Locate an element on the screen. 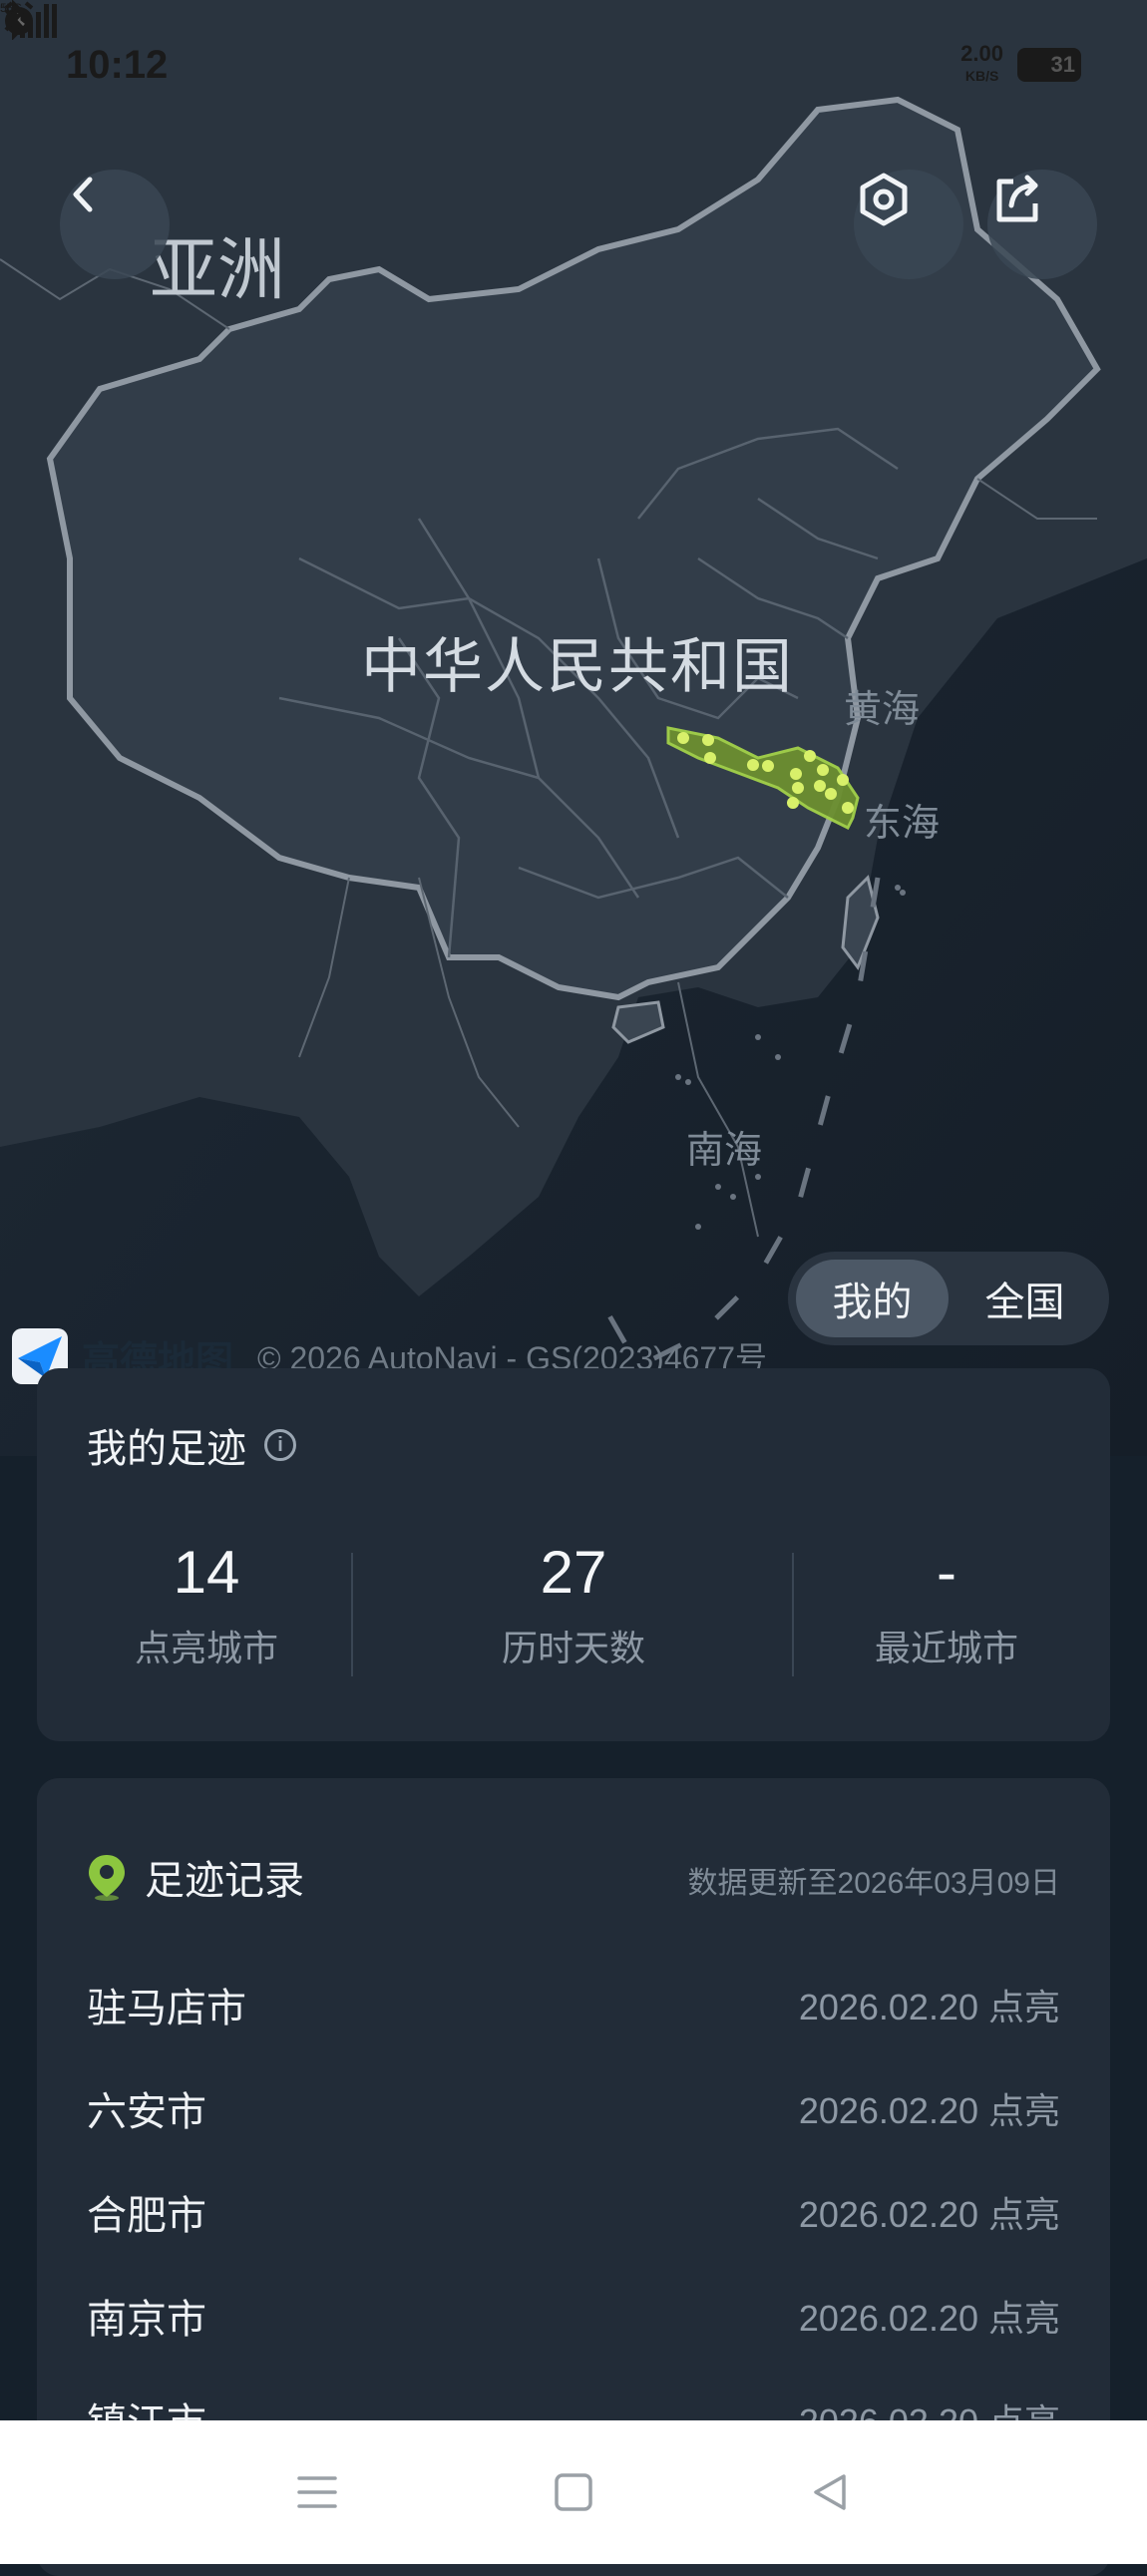 This screenshot has width=1147, height=2576. my-footprint-title: 我的足迹 i is located at coordinates (191, 1445).